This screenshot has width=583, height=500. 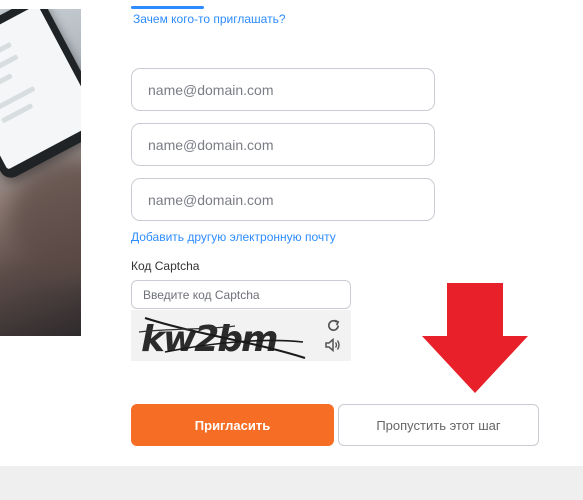 I want to click on refresh-icon, so click(x=333, y=325).